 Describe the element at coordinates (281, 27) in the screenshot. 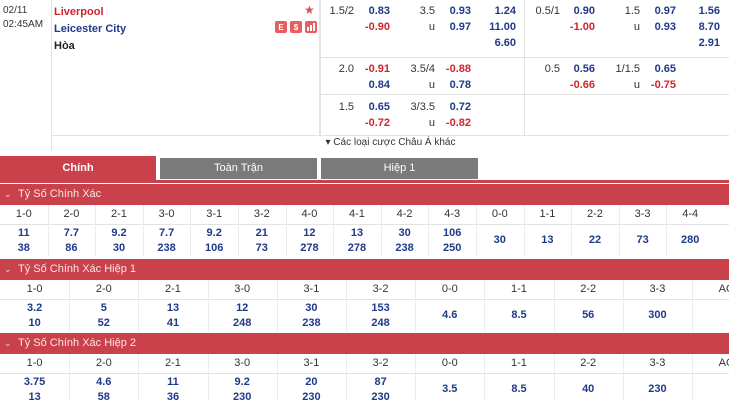

I see `event-icon: E` at that location.